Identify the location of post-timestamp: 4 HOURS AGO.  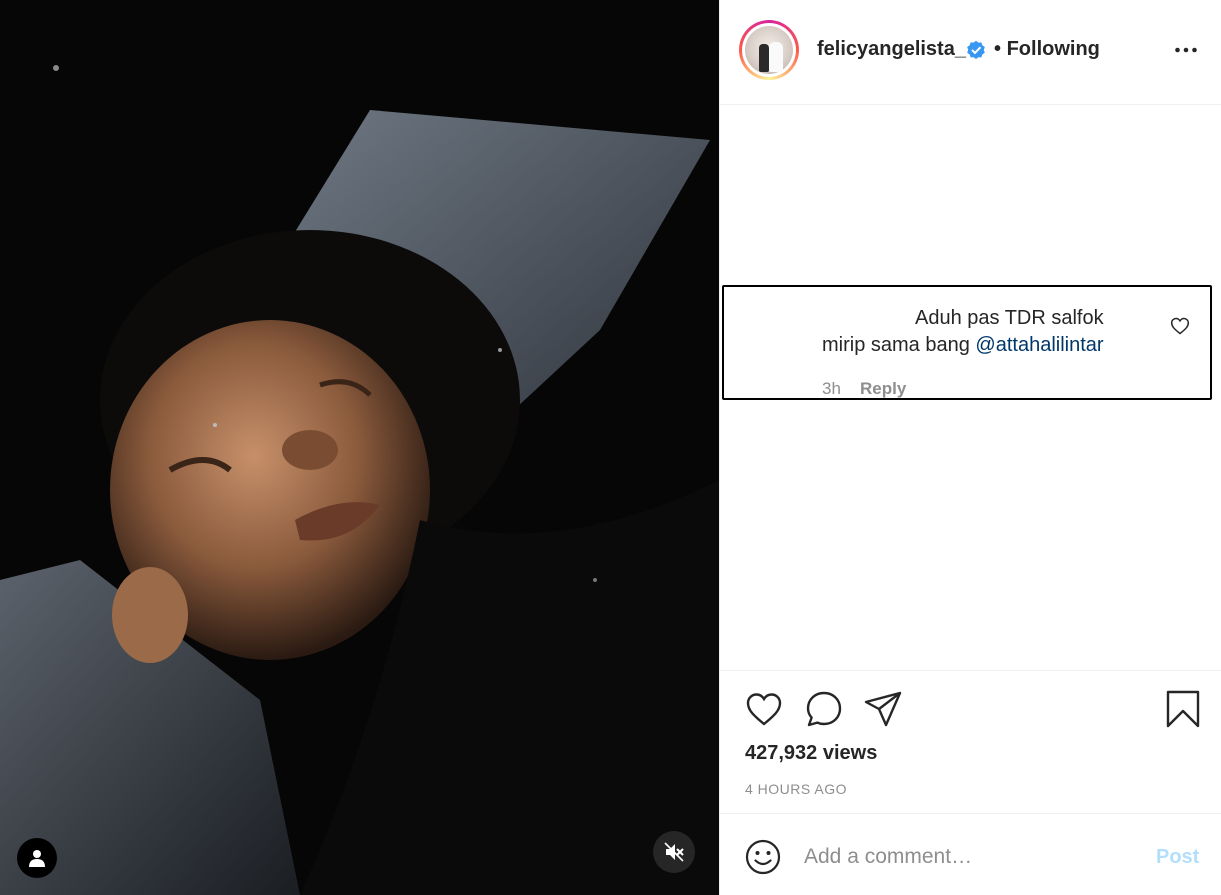
(796, 789).